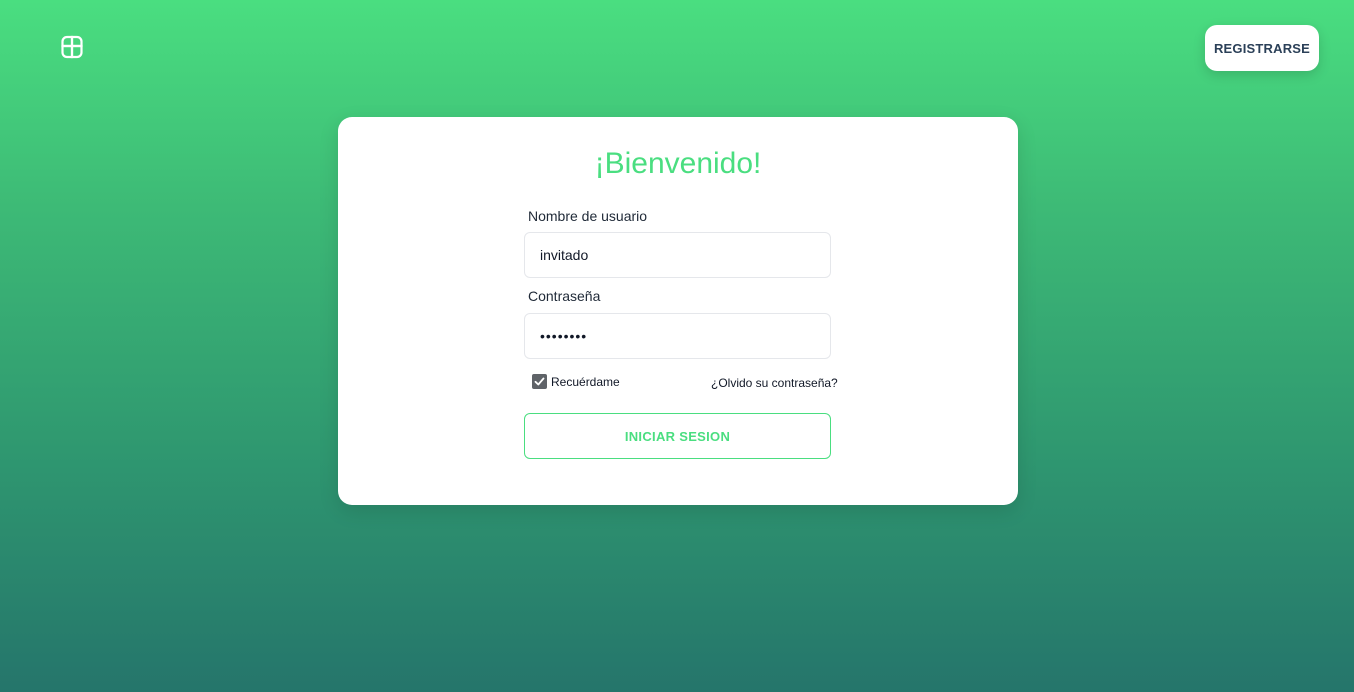 The width and height of the screenshot is (1354, 692). What do you see at coordinates (72, 47) in the screenshot?
I see `app-logo-icon` at bounding box center [72, 47].